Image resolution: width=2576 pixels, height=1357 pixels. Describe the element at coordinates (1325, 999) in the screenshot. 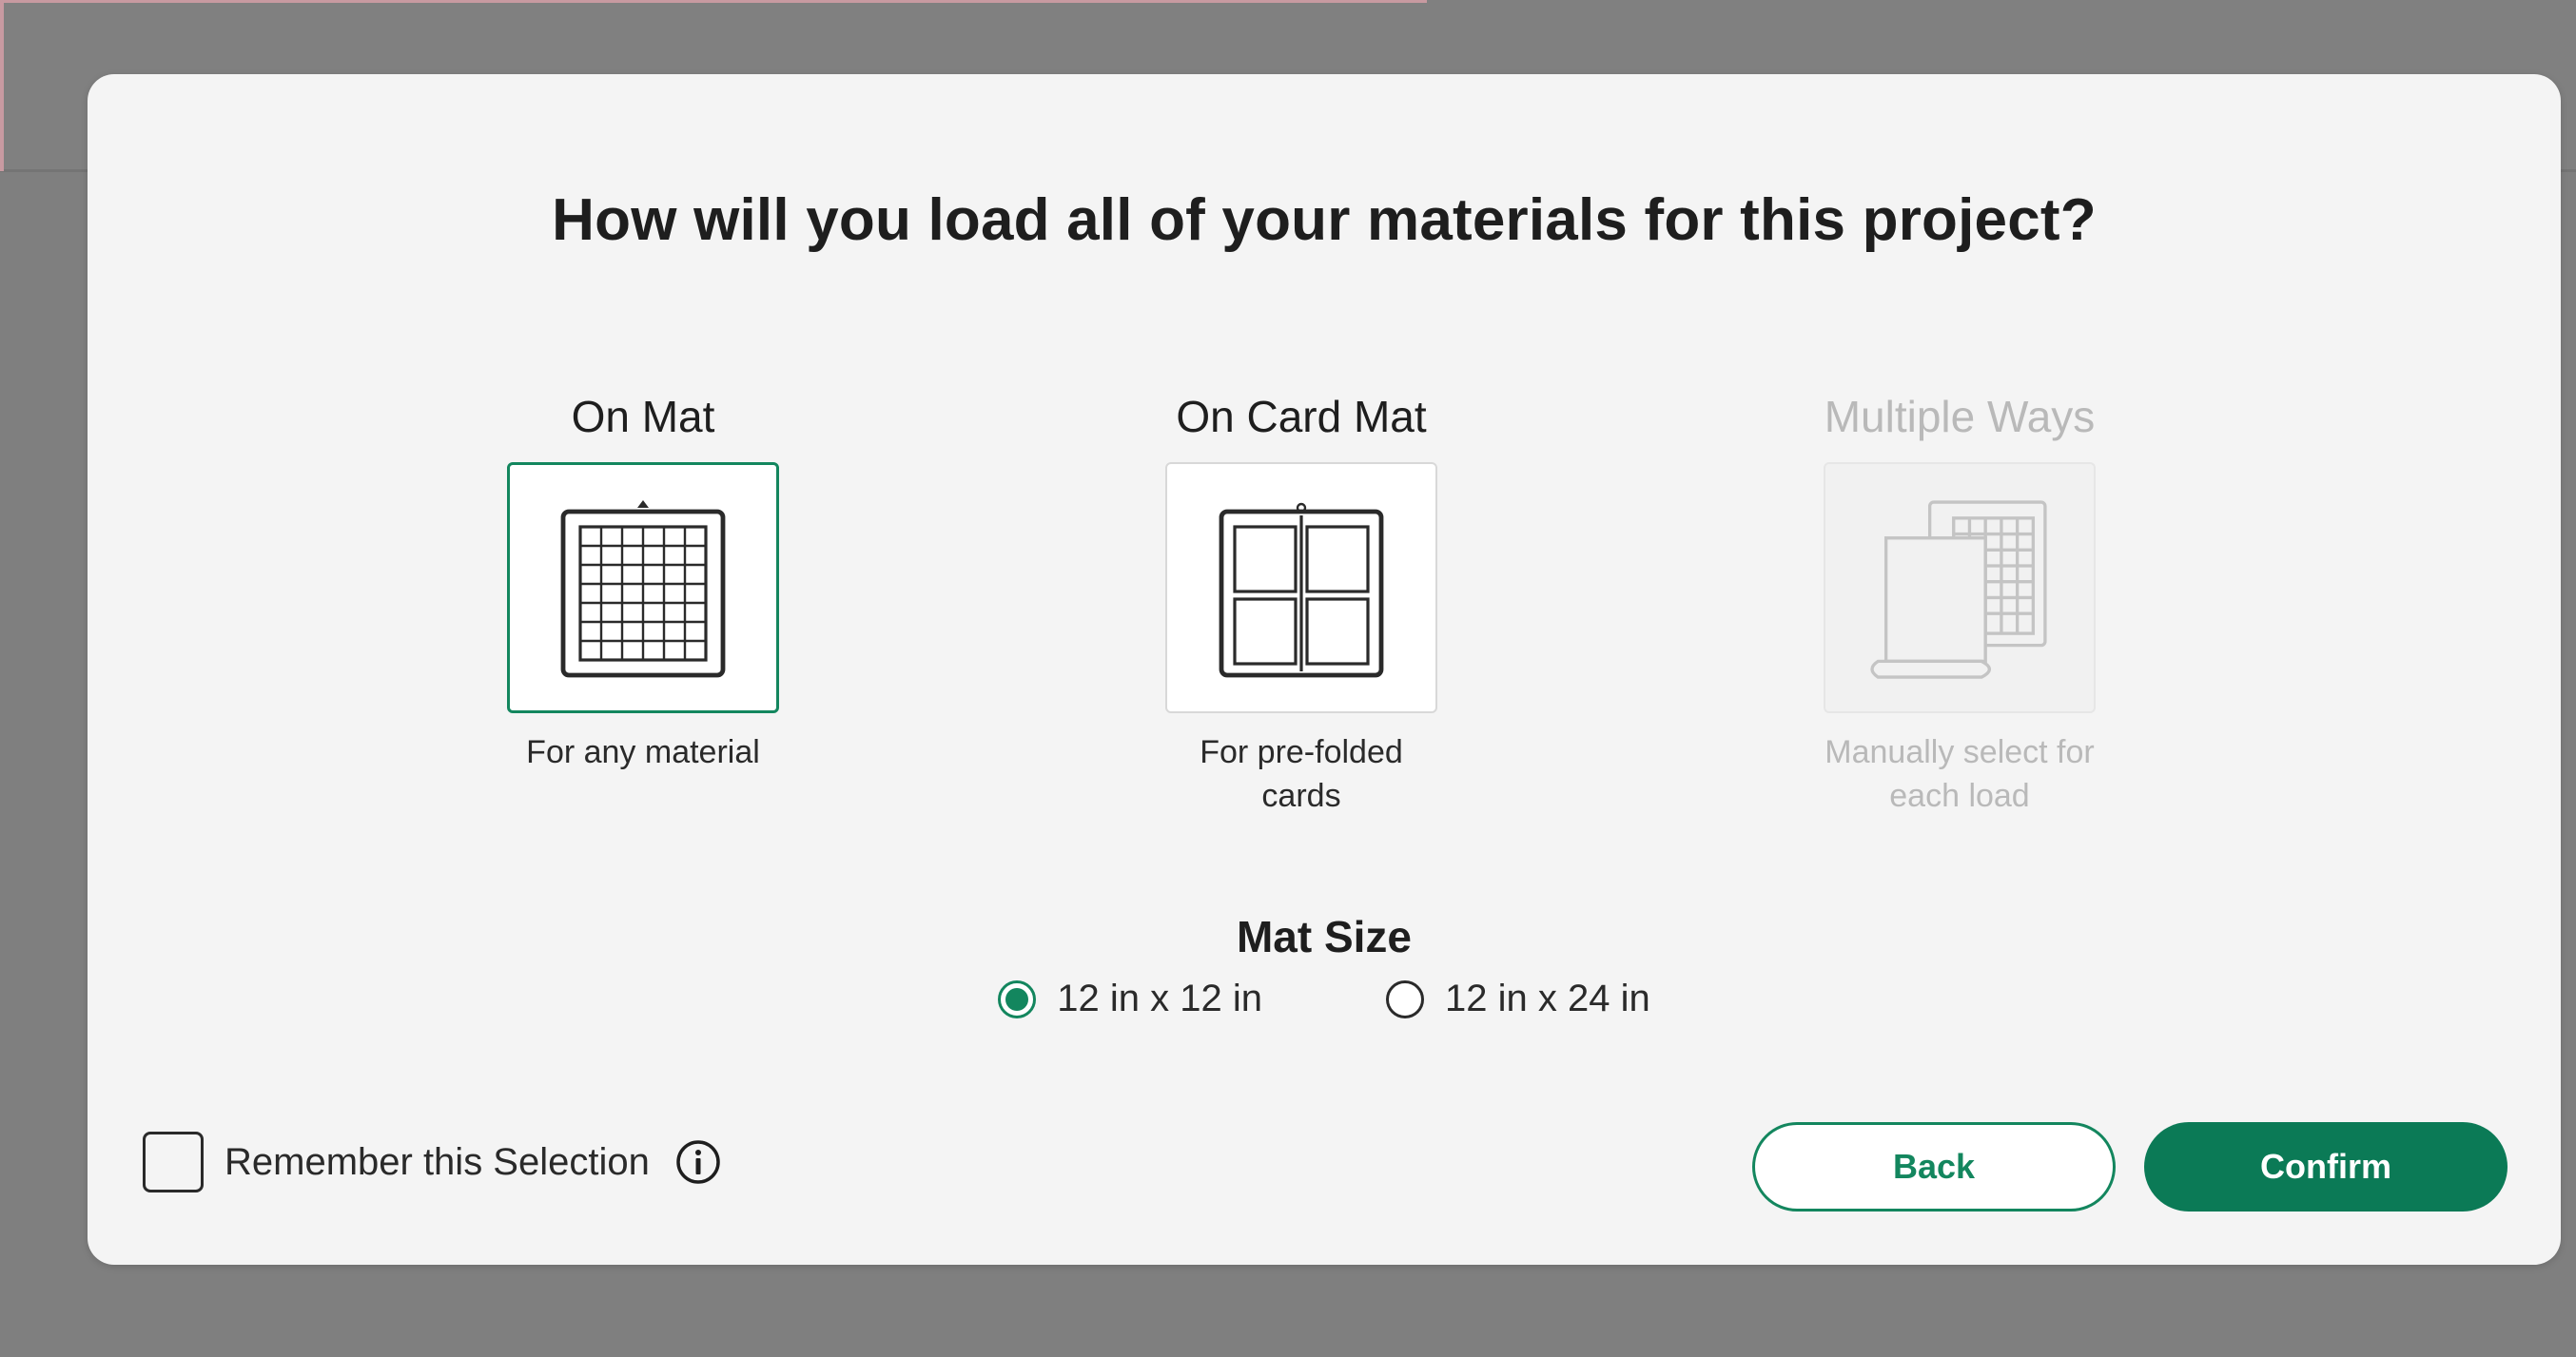

I see `mat-size-radio-group: 12 in x 12 in 12 in x 24 in` at that location.